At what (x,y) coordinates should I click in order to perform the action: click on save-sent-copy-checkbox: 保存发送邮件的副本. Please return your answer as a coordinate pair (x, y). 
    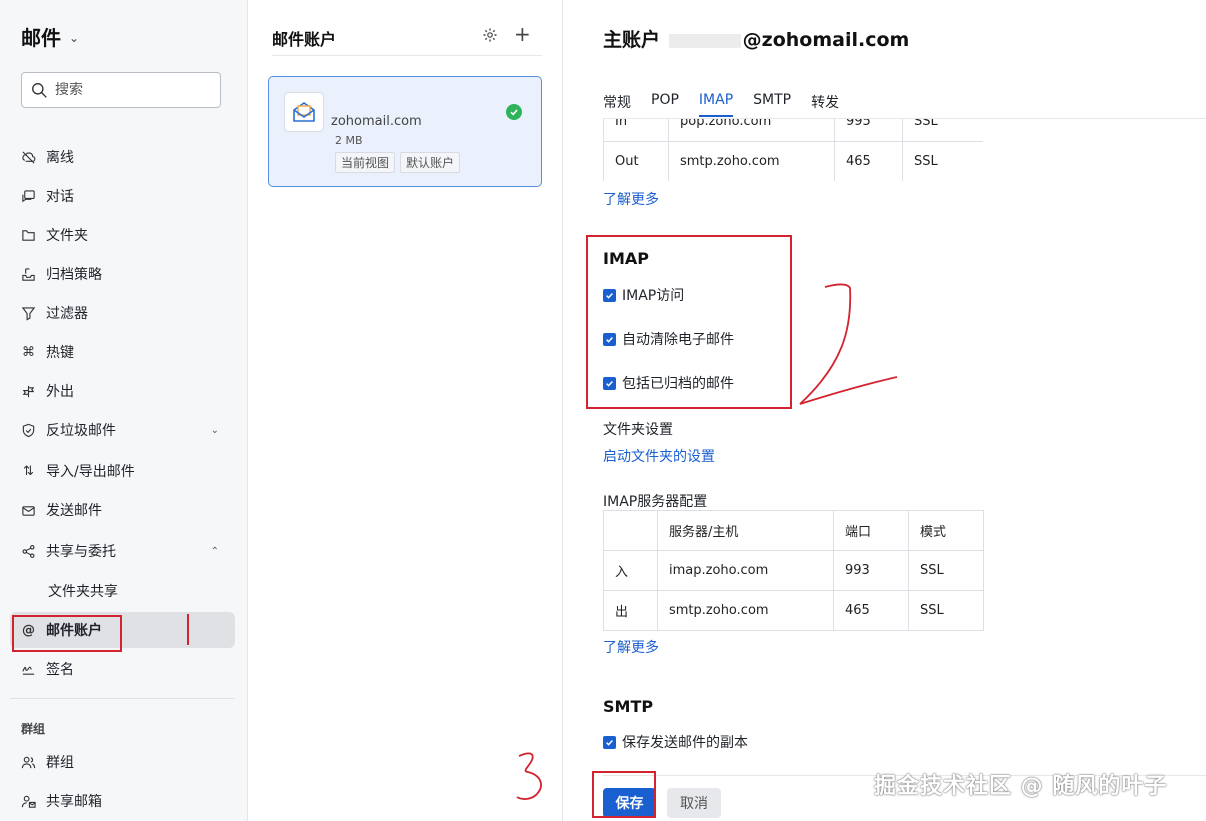
    Looking at the image, I should click on (675, 742).